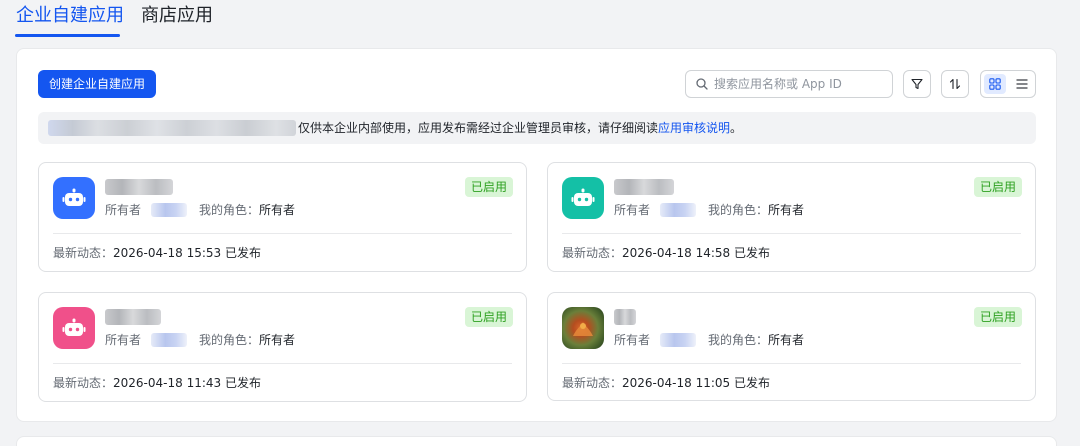 The height and width of the screenshot is (446, 1080). I want to click on latest-activity: 最新动态：2026-04-18 11:43 已发布, so click(157, 383).